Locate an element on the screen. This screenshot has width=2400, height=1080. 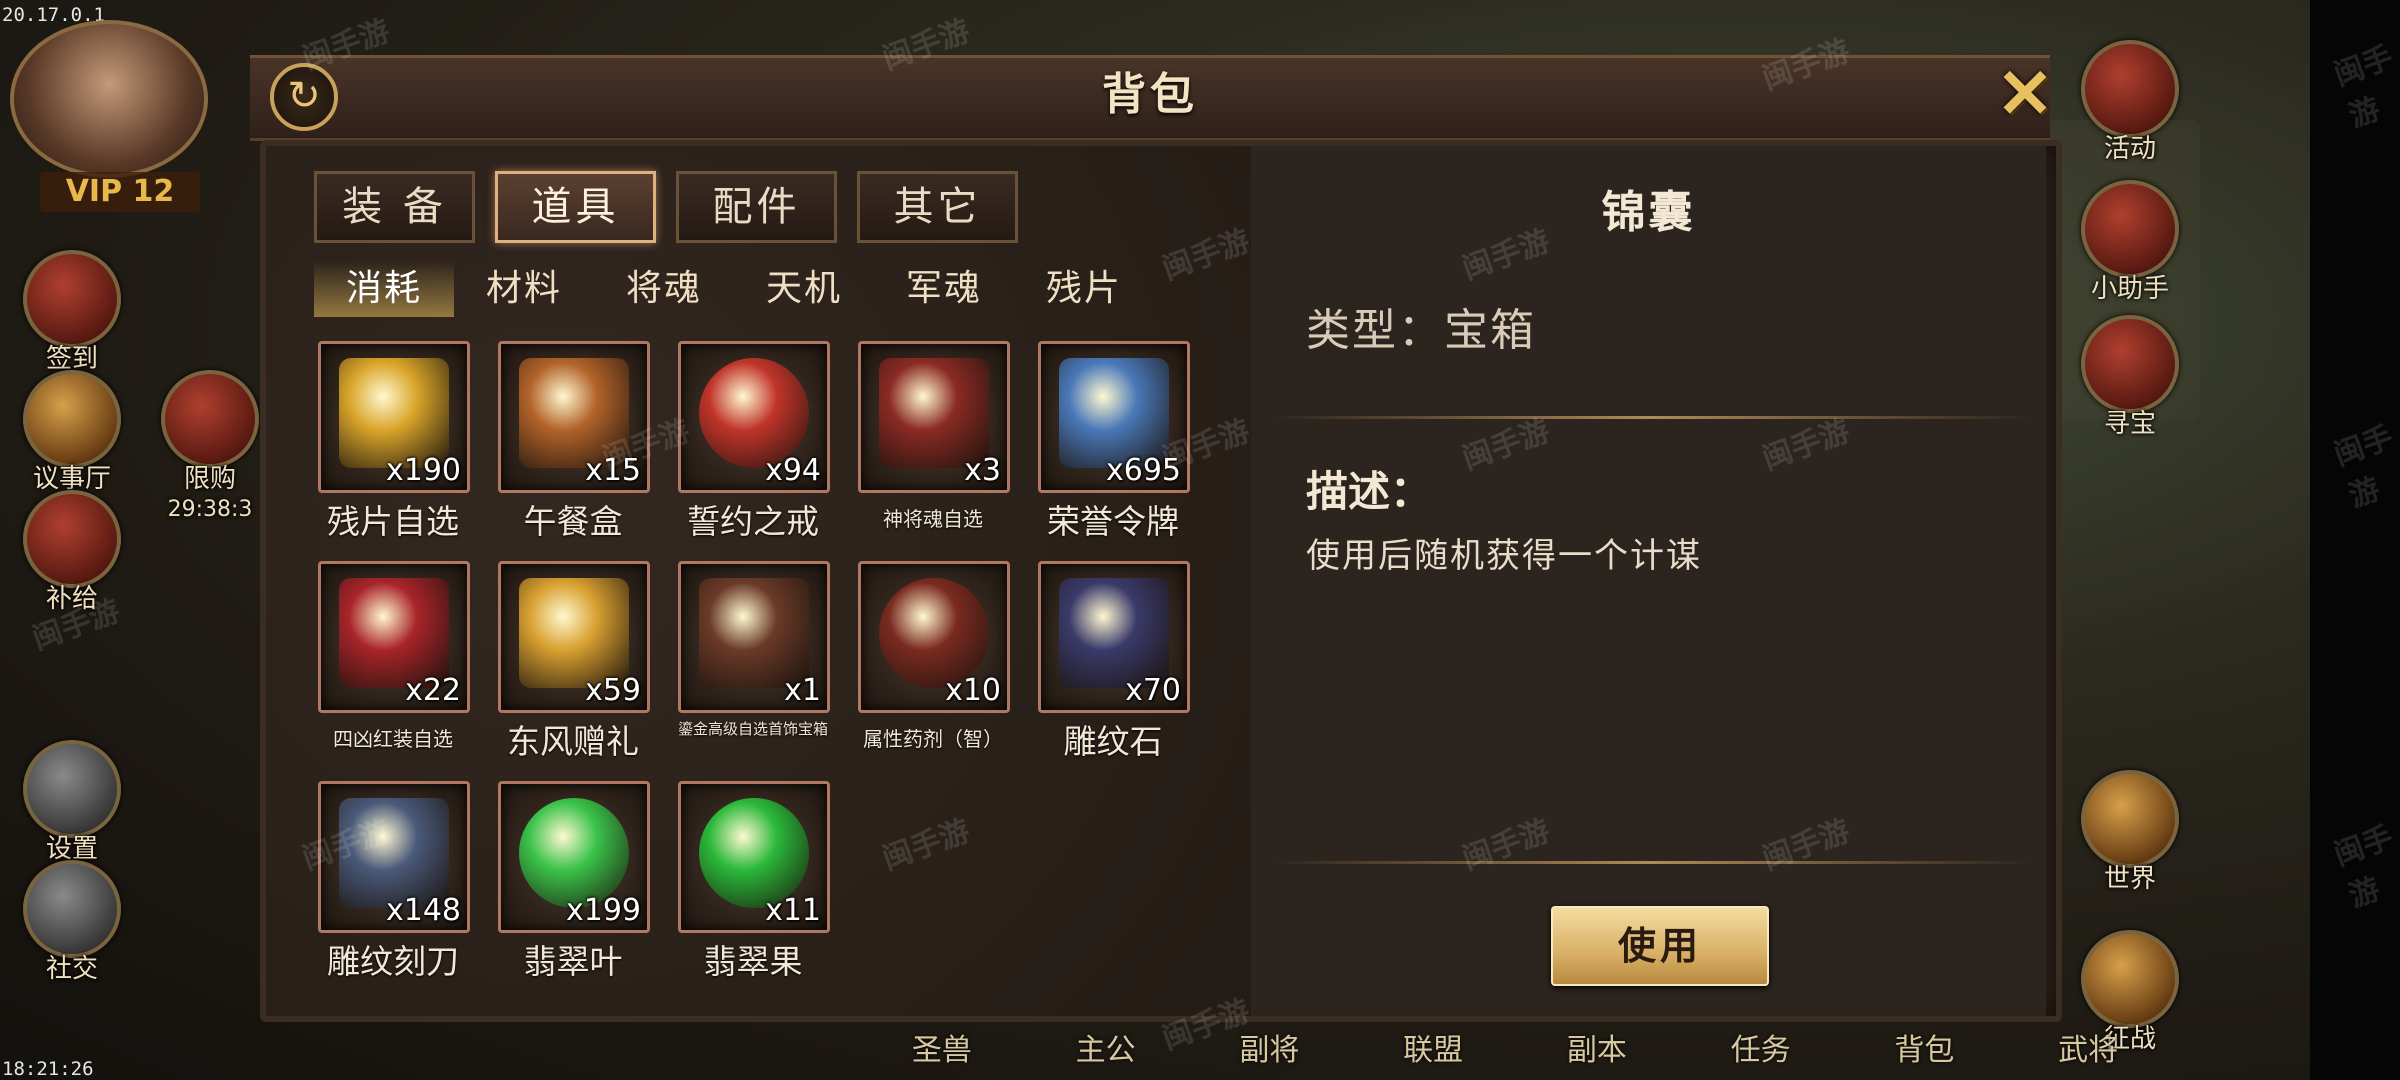
nav-deputy: 副将 is located at coordinates (1269, 1052).